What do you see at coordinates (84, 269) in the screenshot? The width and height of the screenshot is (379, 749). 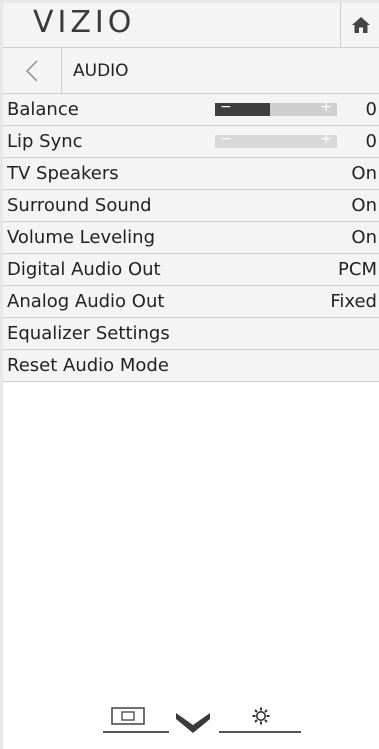 I see `menu-item-label: Digital Audio Out` at bounding box center [84, 269].